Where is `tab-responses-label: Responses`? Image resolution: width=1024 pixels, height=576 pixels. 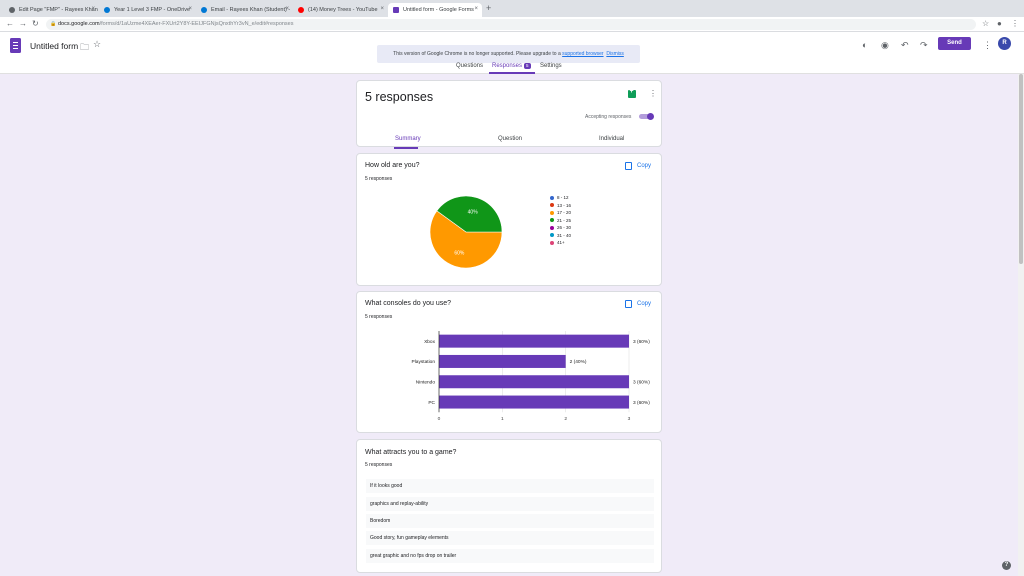
tab-responses-label: Responses is located at coordinates (507, 66).